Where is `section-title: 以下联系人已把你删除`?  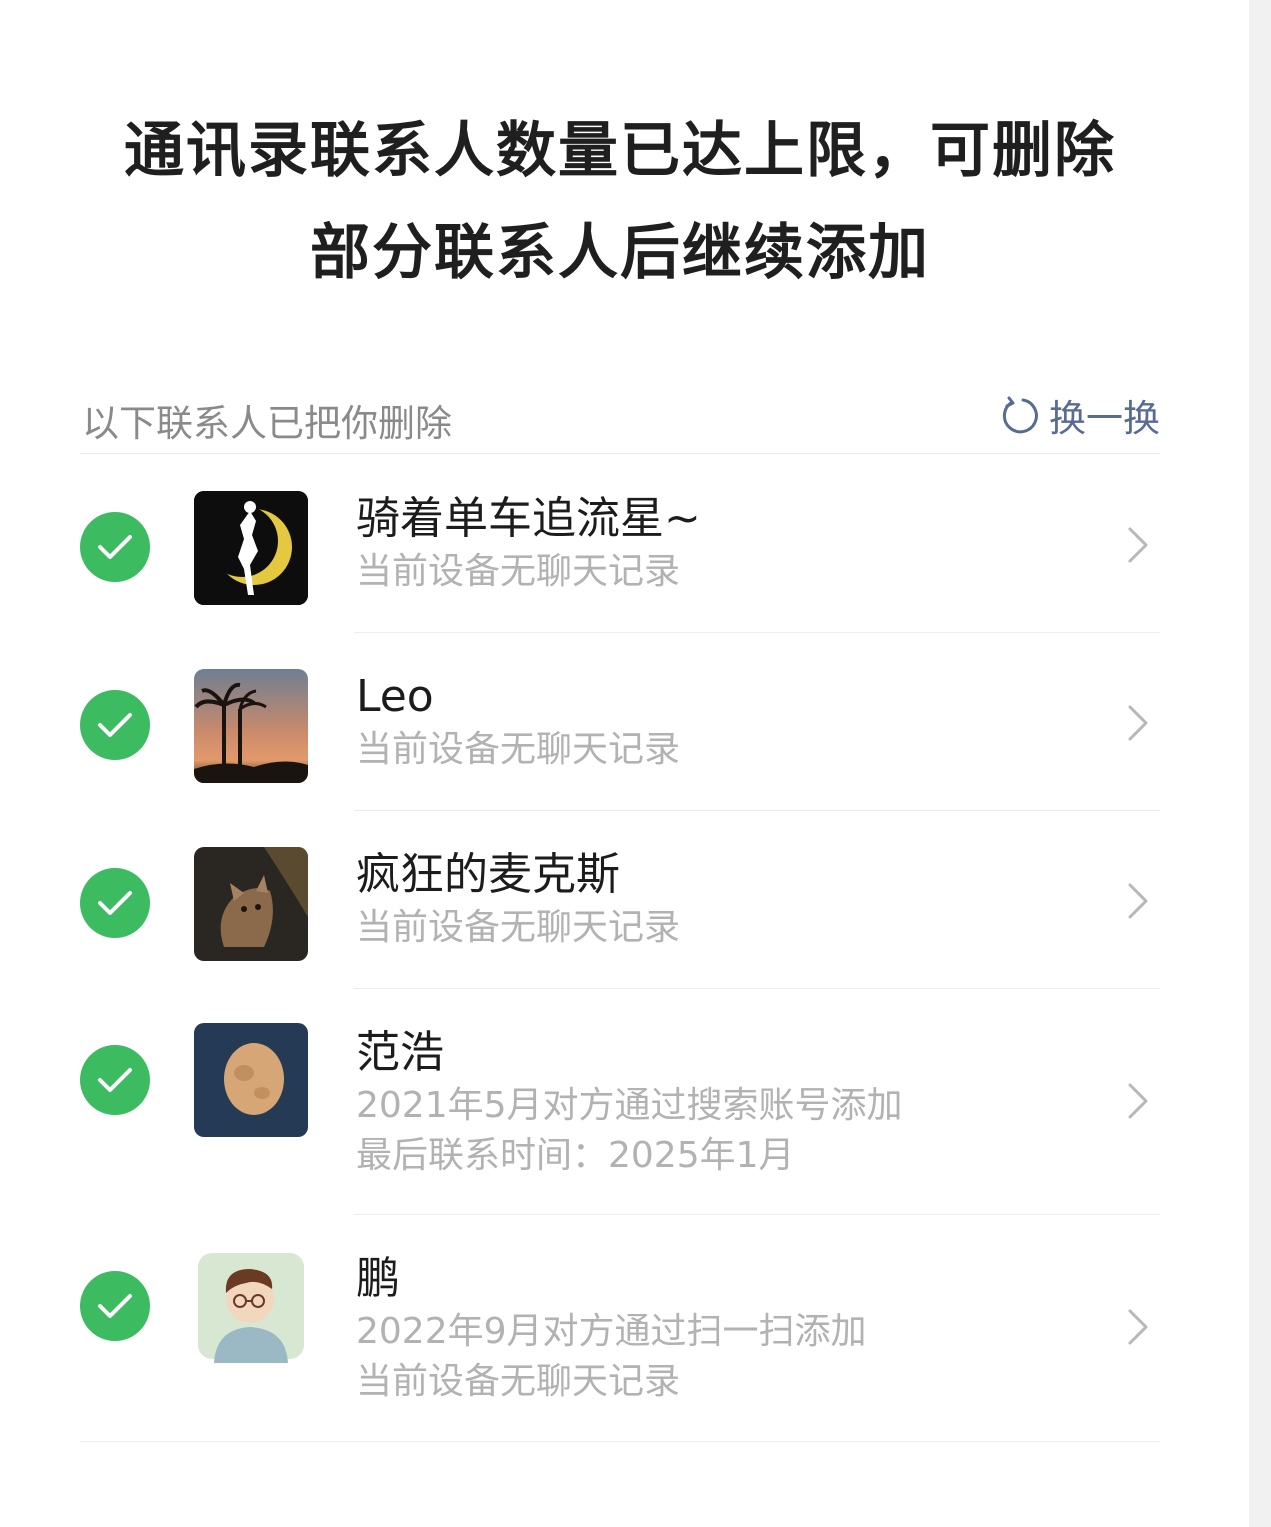 section-title: 以下联系人已把你删除 is located at coordinates (267, 423).